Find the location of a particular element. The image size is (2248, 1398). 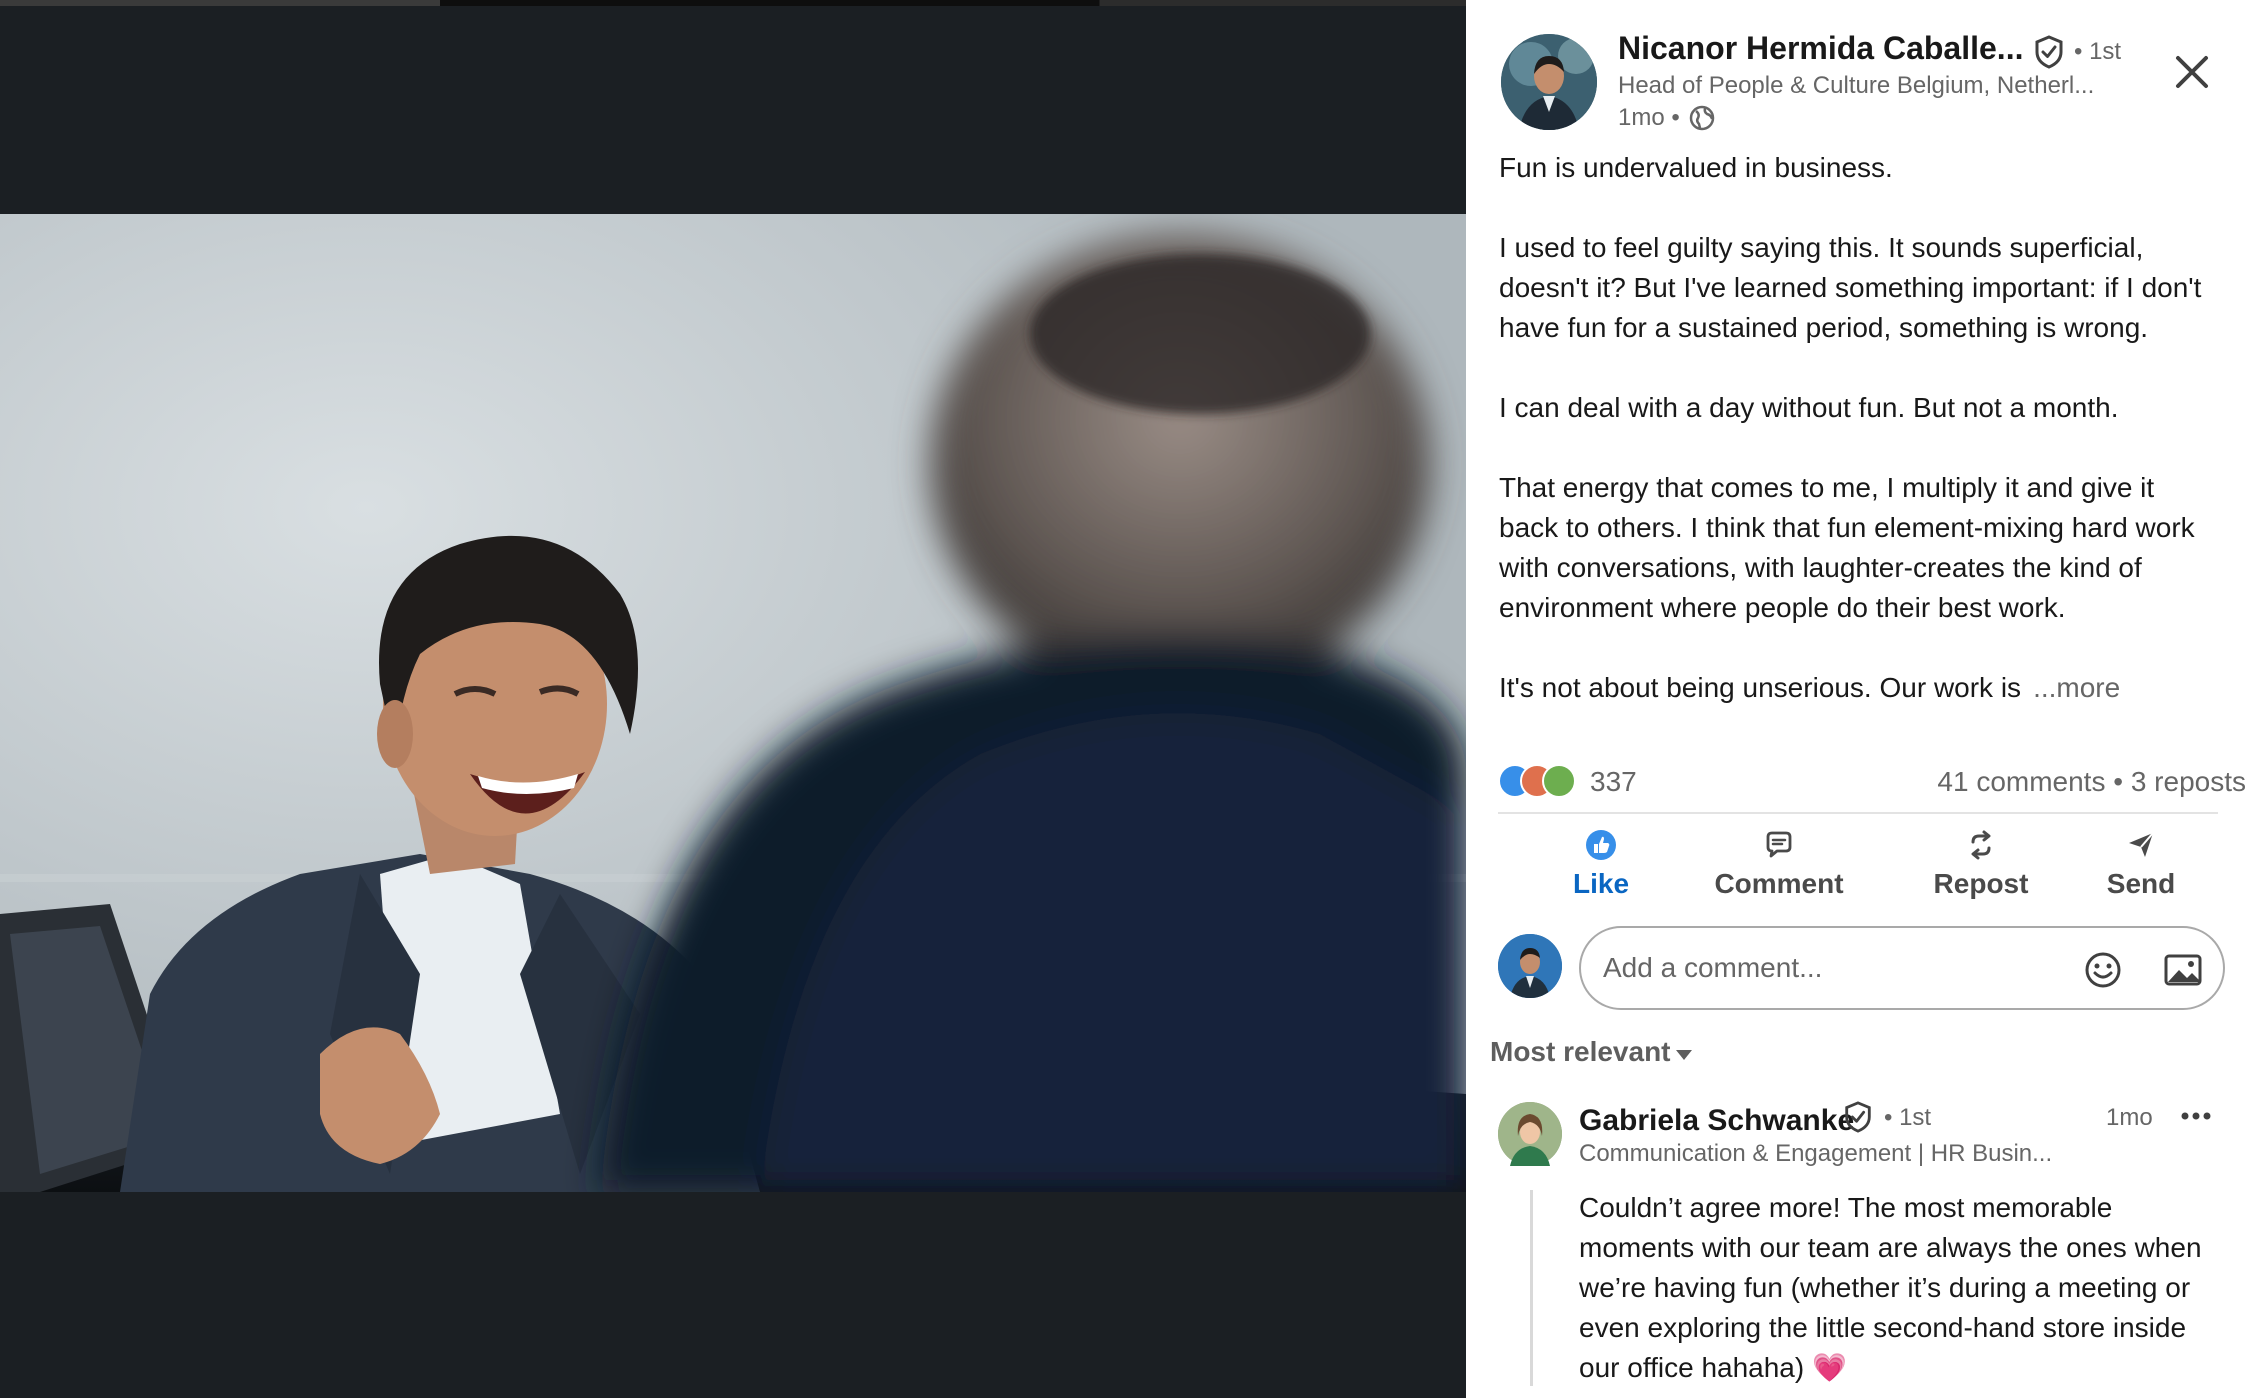

social-counts: 337 41 comments • 3 reposts is located at coordinates (1872, 782).